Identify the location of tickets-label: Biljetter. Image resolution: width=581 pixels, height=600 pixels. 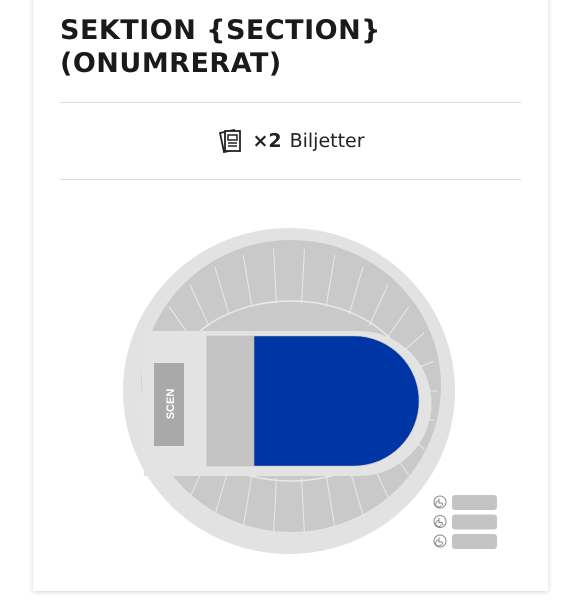
(327, 141).